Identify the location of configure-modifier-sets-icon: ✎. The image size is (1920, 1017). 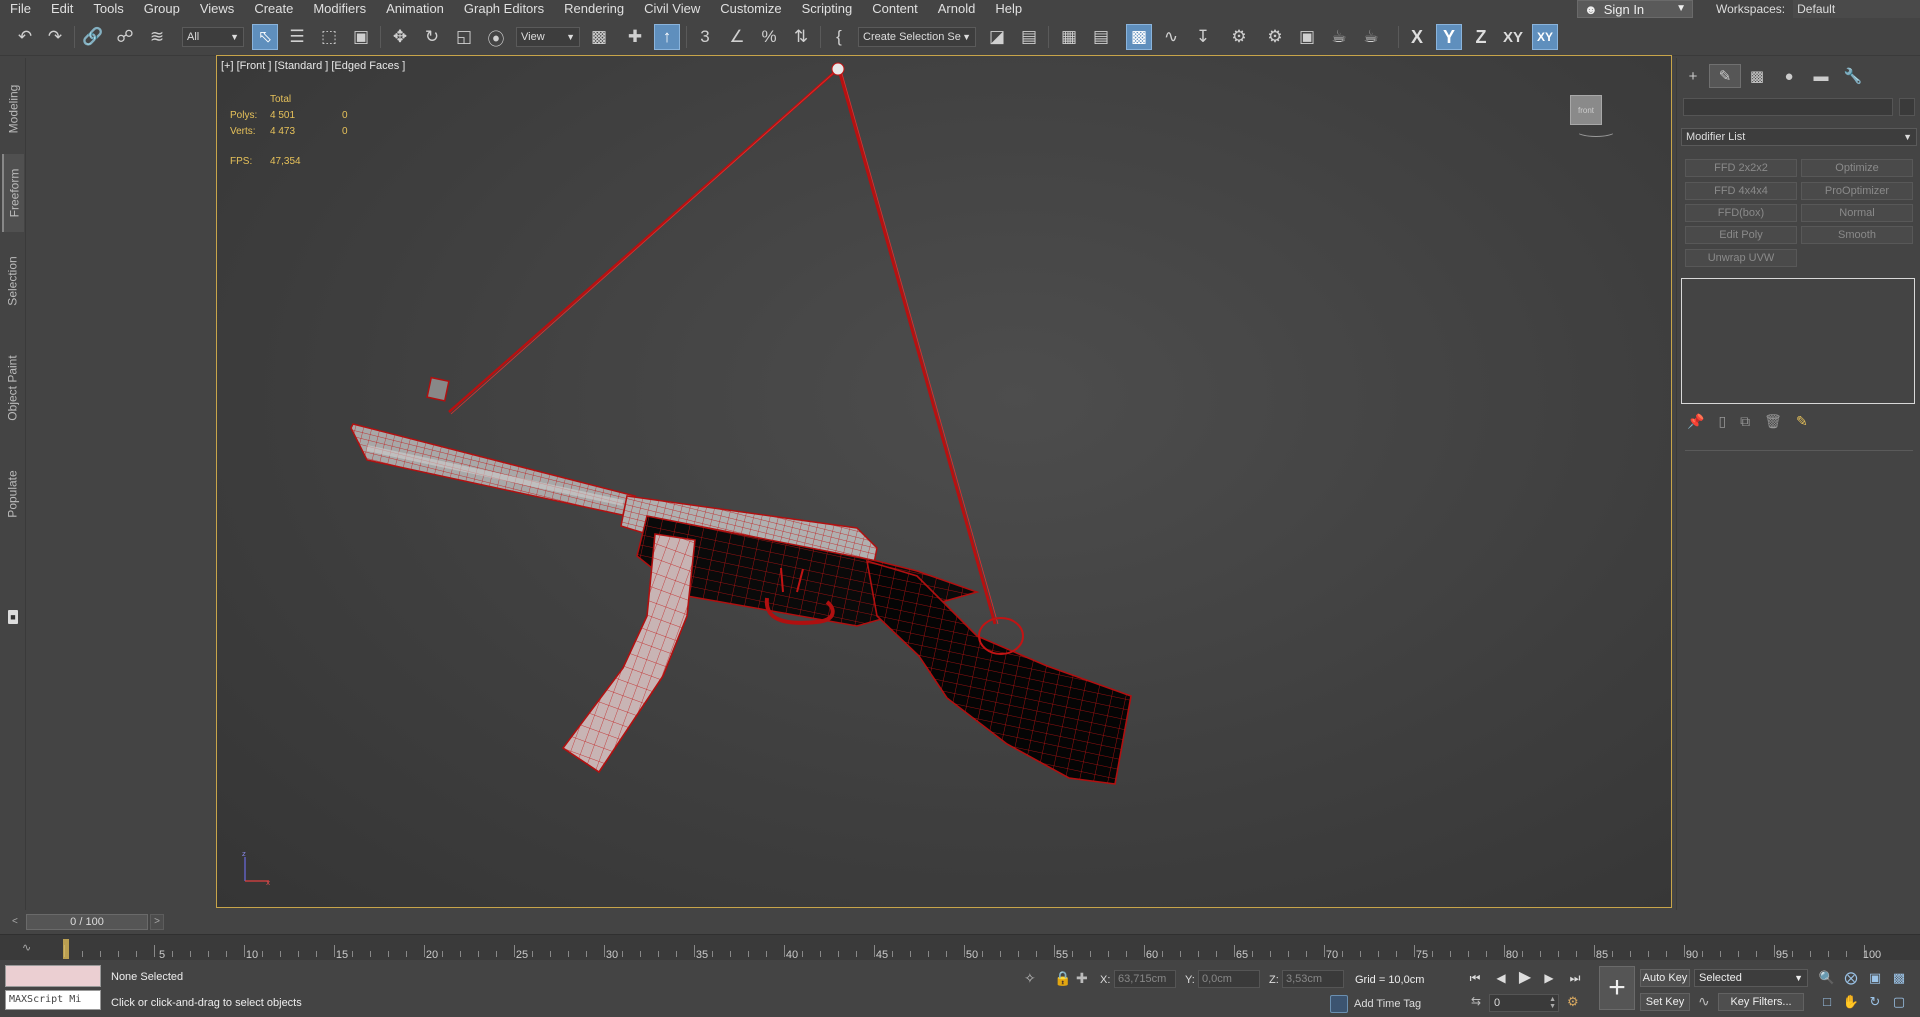
(1802, 421).